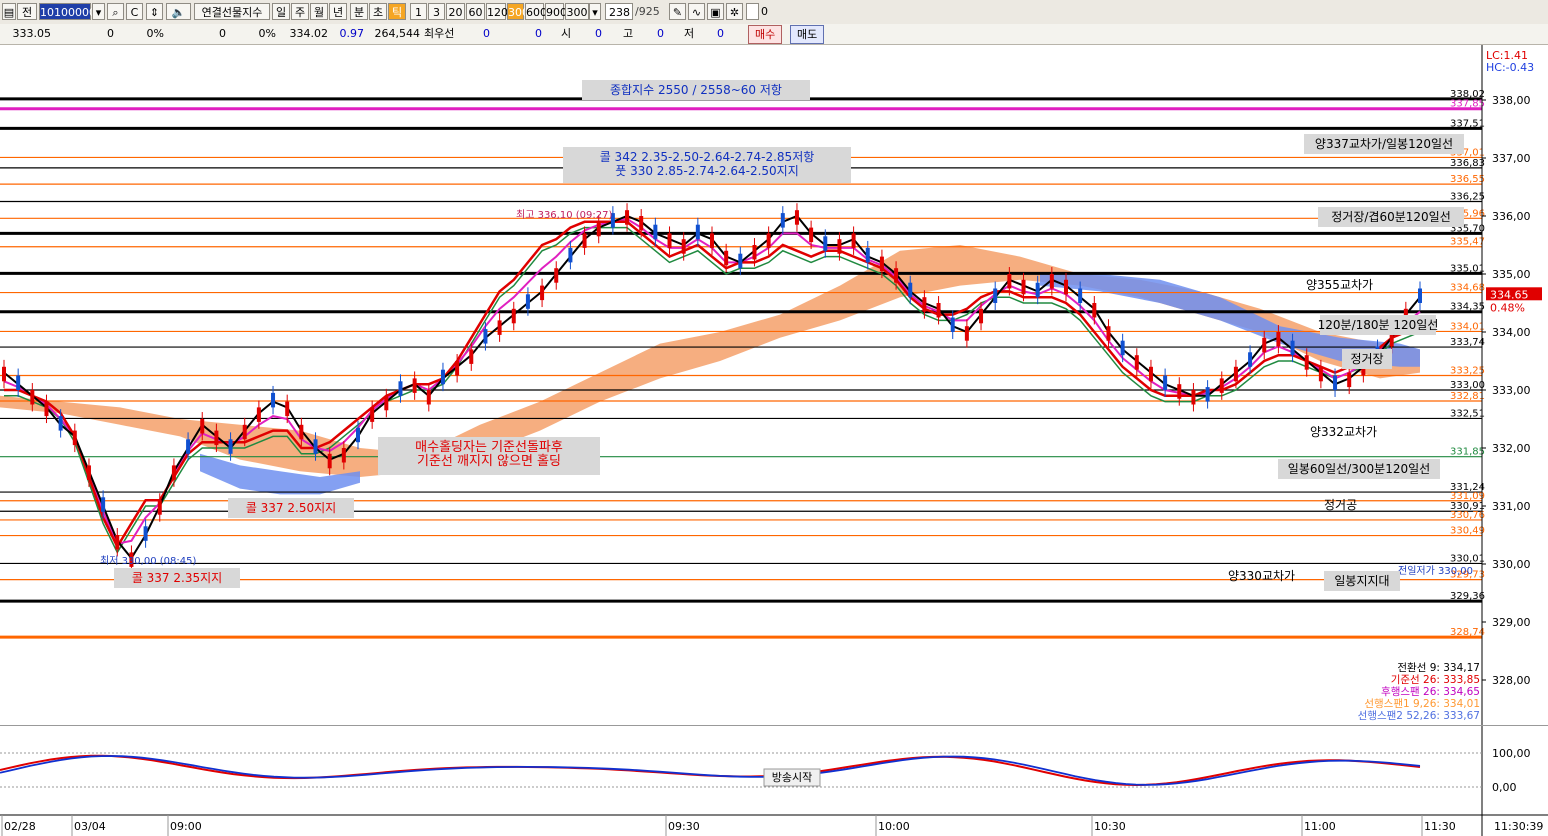 The height and width of the screenshot is (836, 1548). What do you see at coordinates (71, 11) in the screenshot?
I see `code-input: 101000000` at bounding box center [71, 11].